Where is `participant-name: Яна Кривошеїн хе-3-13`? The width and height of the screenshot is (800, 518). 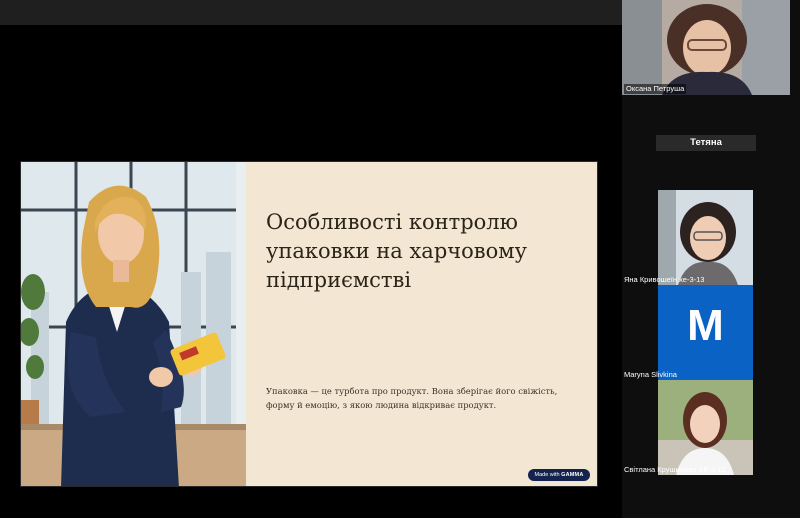
participant-name: Яна Кривошеїн хе-3-13 is located at coordinates (664, 279).